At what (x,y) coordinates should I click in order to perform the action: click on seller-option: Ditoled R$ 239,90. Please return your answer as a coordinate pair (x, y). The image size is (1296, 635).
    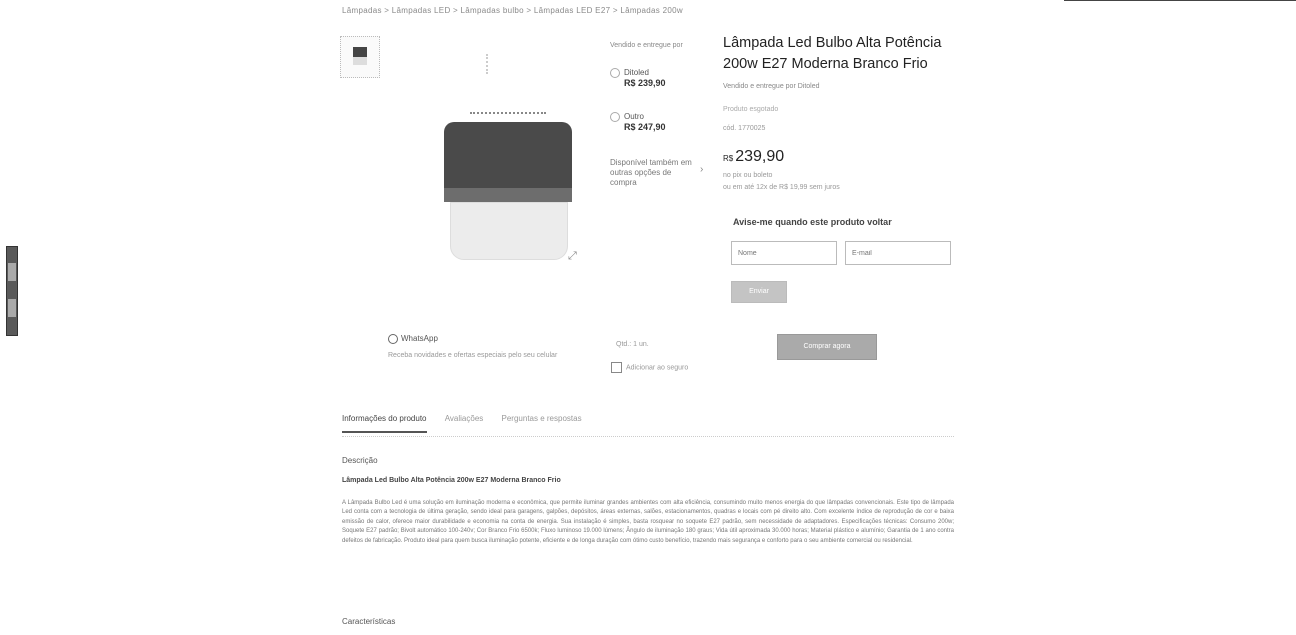
    Looking at the image, I should click on (638, 78).